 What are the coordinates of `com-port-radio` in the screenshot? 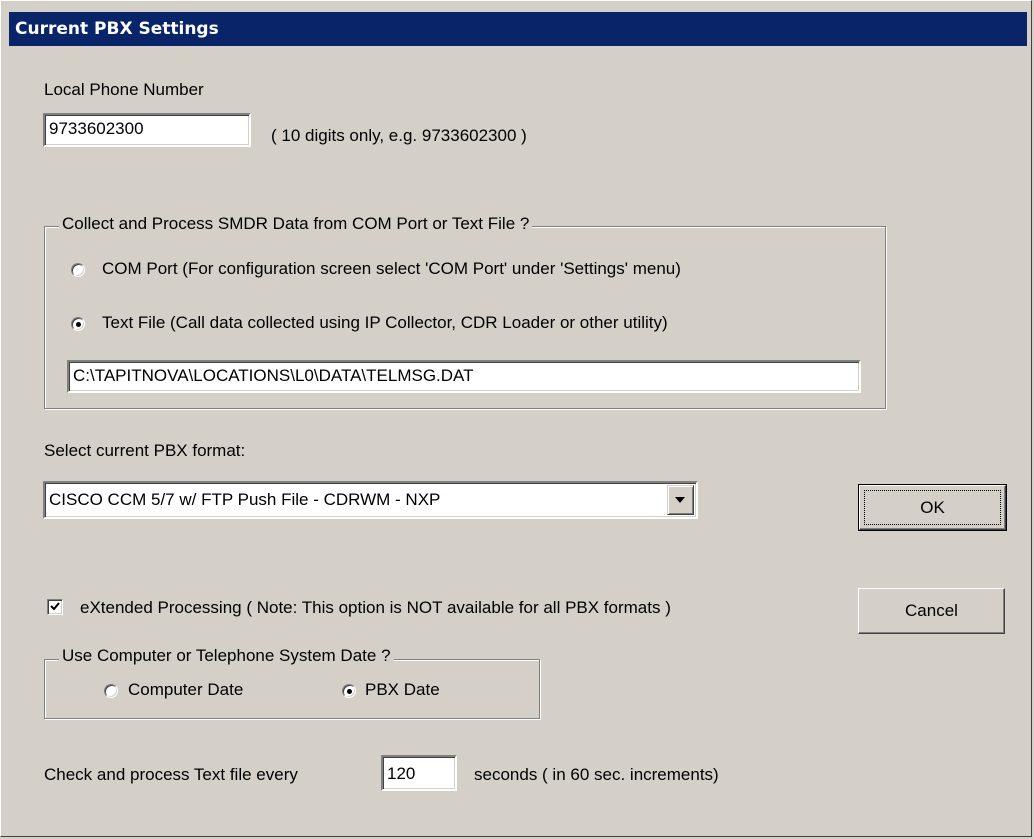 It's located at (78, 270).